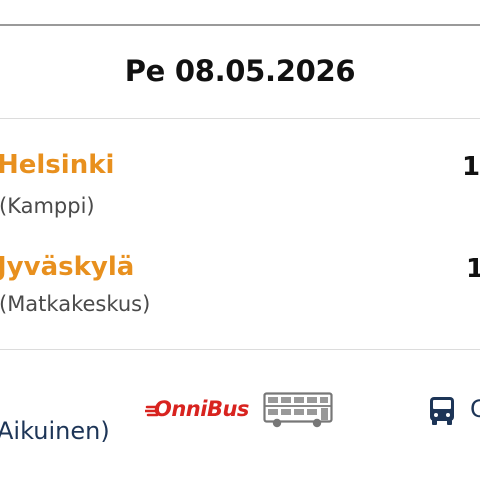  Describe the element at coordinates (201, 409) in the screenshot. I see `operator-name: OnniBus` at that location.